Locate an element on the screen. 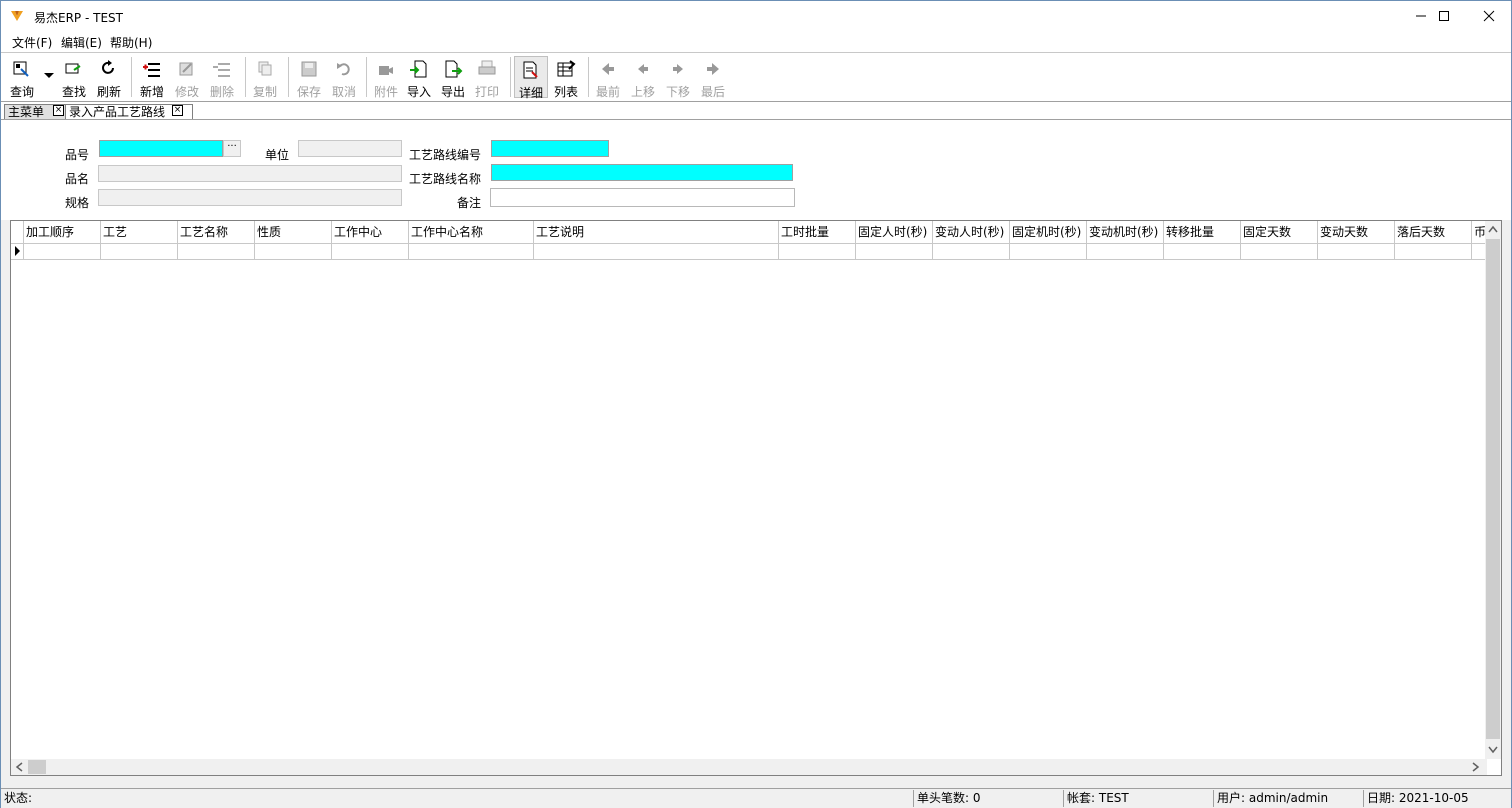 The height and width of the screenshot is (808, 1512). col-variable-labor: 变动人时(秒) is located at coordinates (971, 232).